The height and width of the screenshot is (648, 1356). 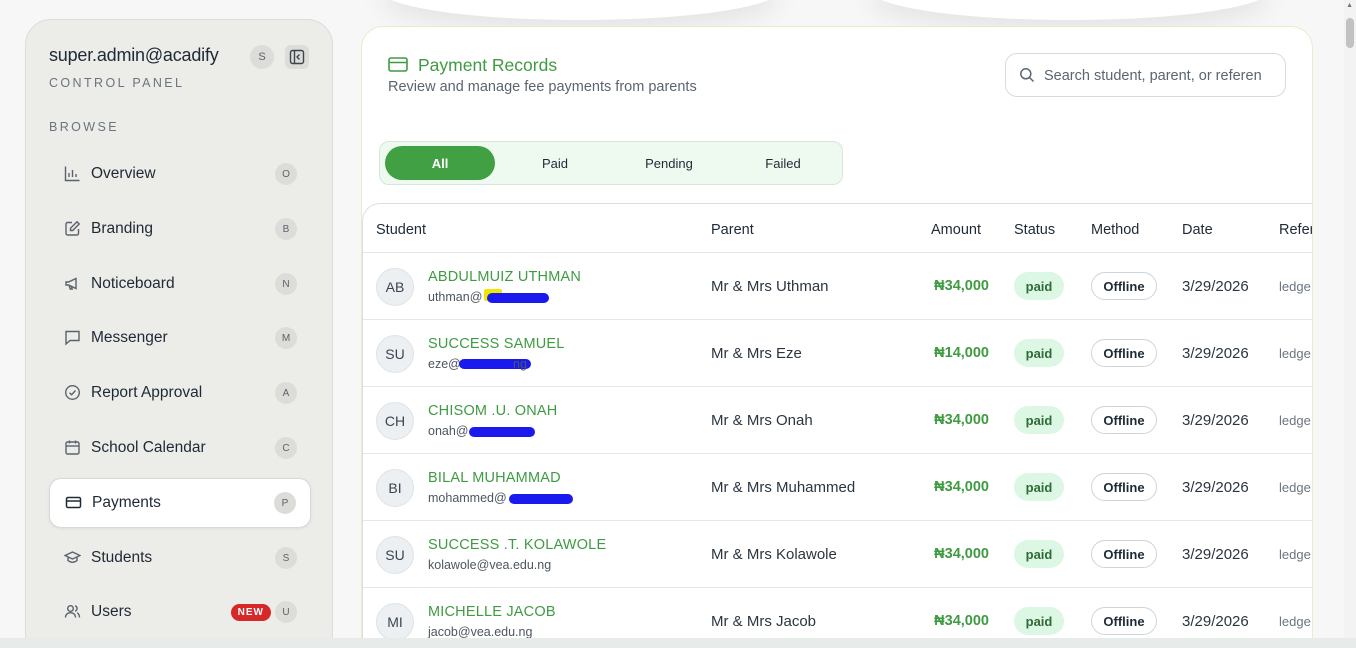 I want to click on parent-name: Mr & Mrs Kolawole, so click(x=774, y=554).